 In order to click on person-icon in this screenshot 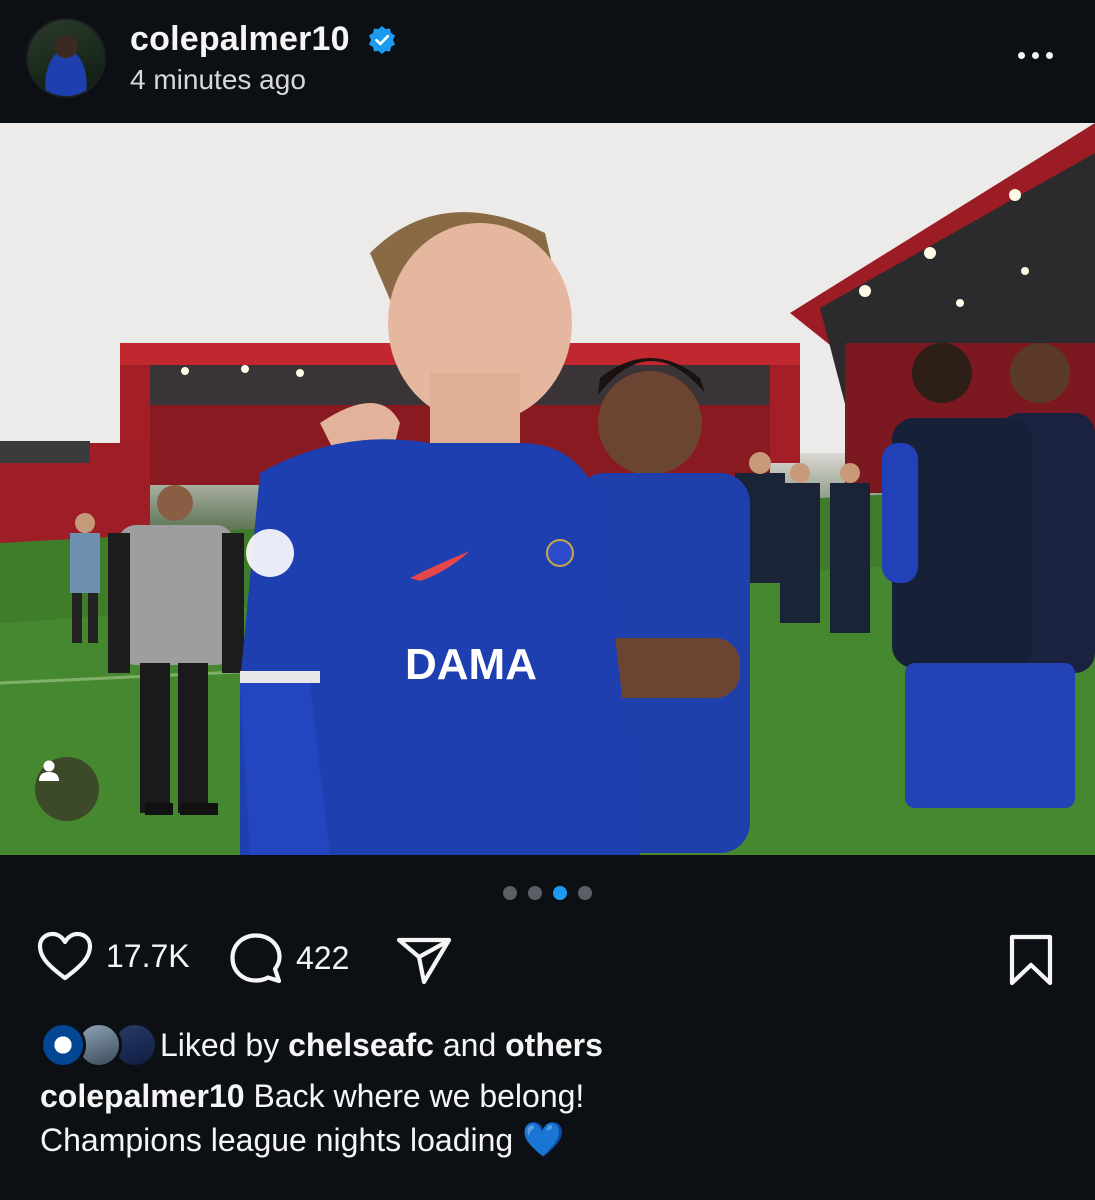, I will do `click(49, 770)`.